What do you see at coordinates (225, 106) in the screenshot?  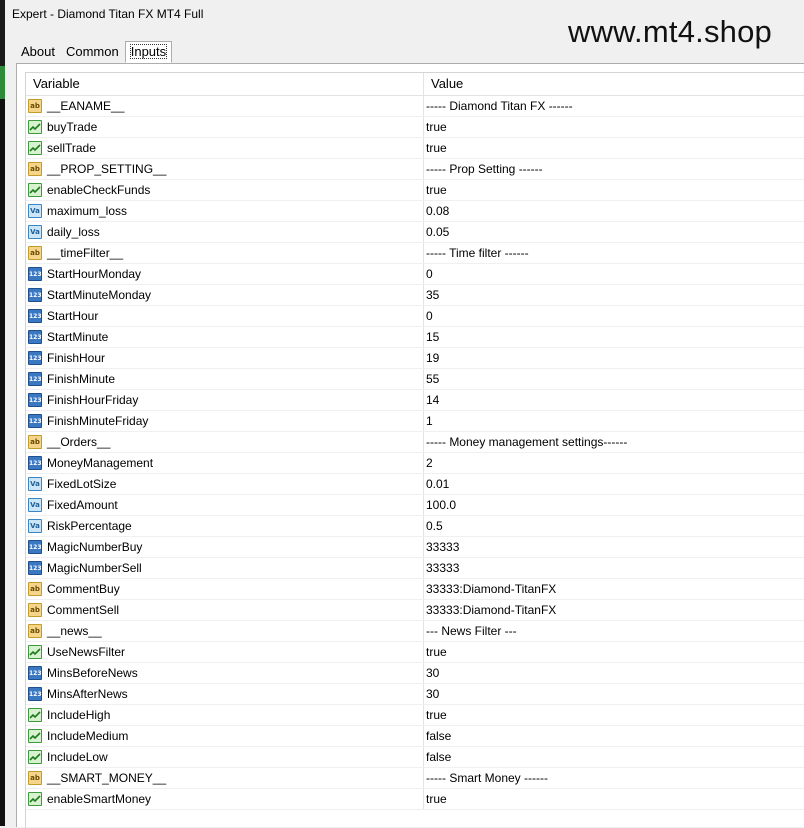 I see `variable-cell: ab __EANAME__` at bounding box center [225, 106].